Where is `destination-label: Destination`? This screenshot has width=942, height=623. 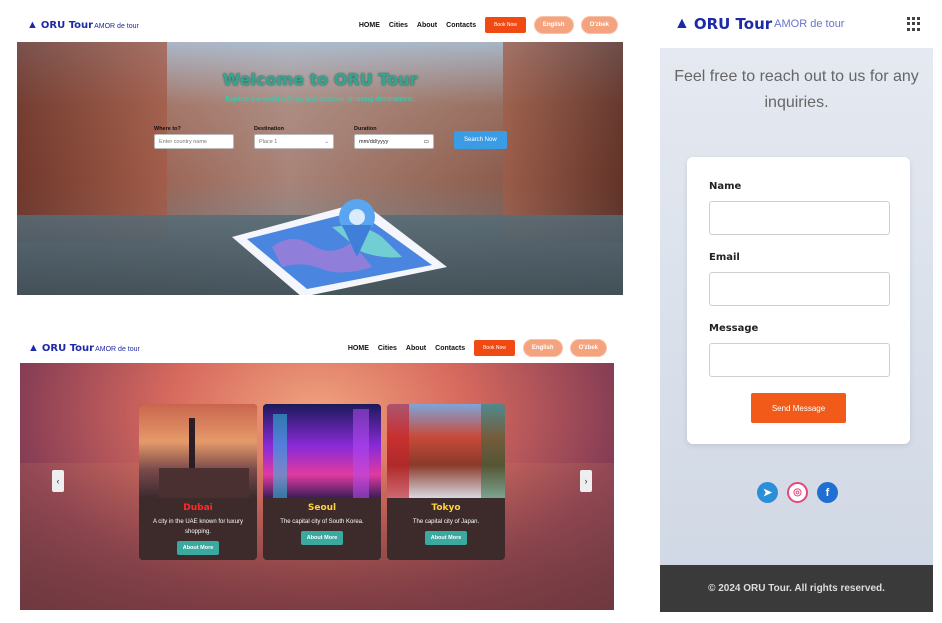
destination-label: Destination is located at coordinates (269, 129).